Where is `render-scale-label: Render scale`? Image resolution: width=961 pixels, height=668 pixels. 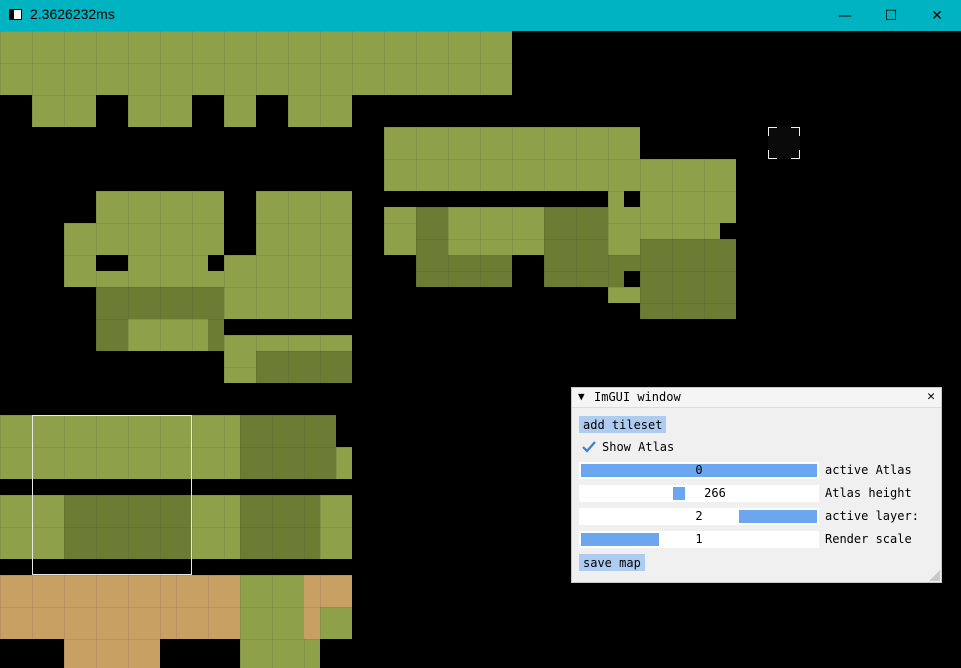 render-scale-label: Render scale is located at coordinates (868, 539).